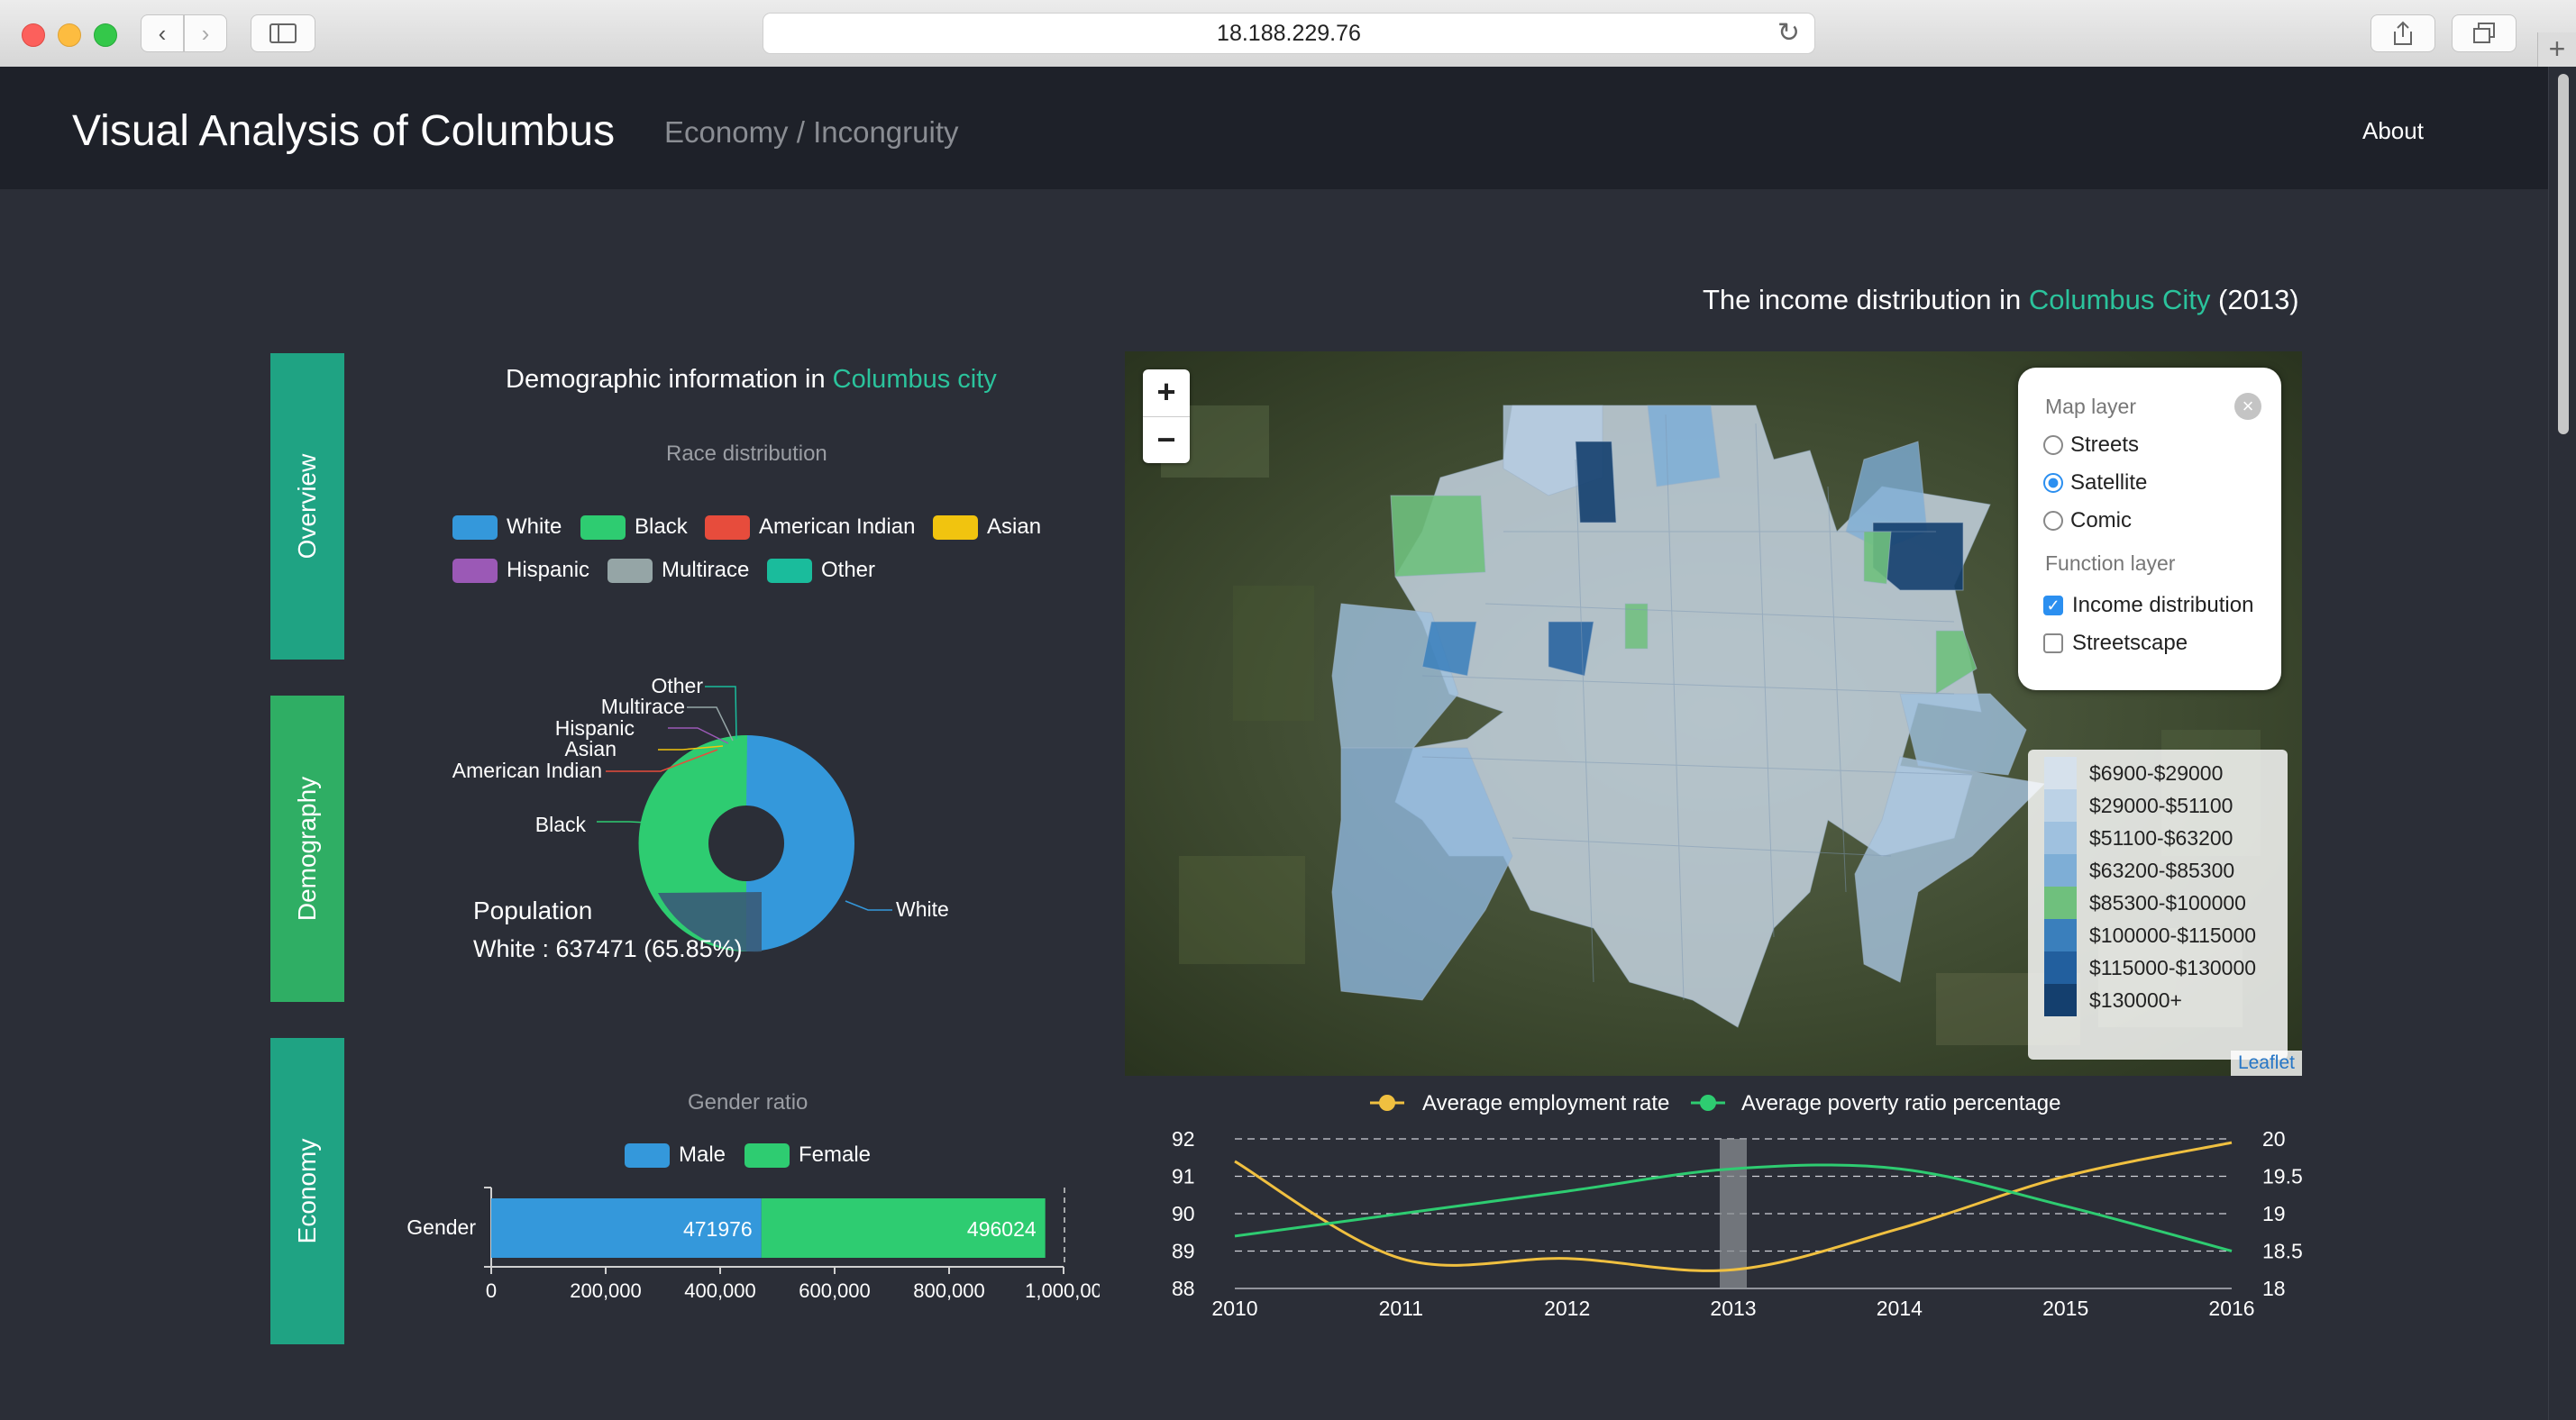  I want to click on income-legend-item: $85300-$100000, so click(2145, 903).